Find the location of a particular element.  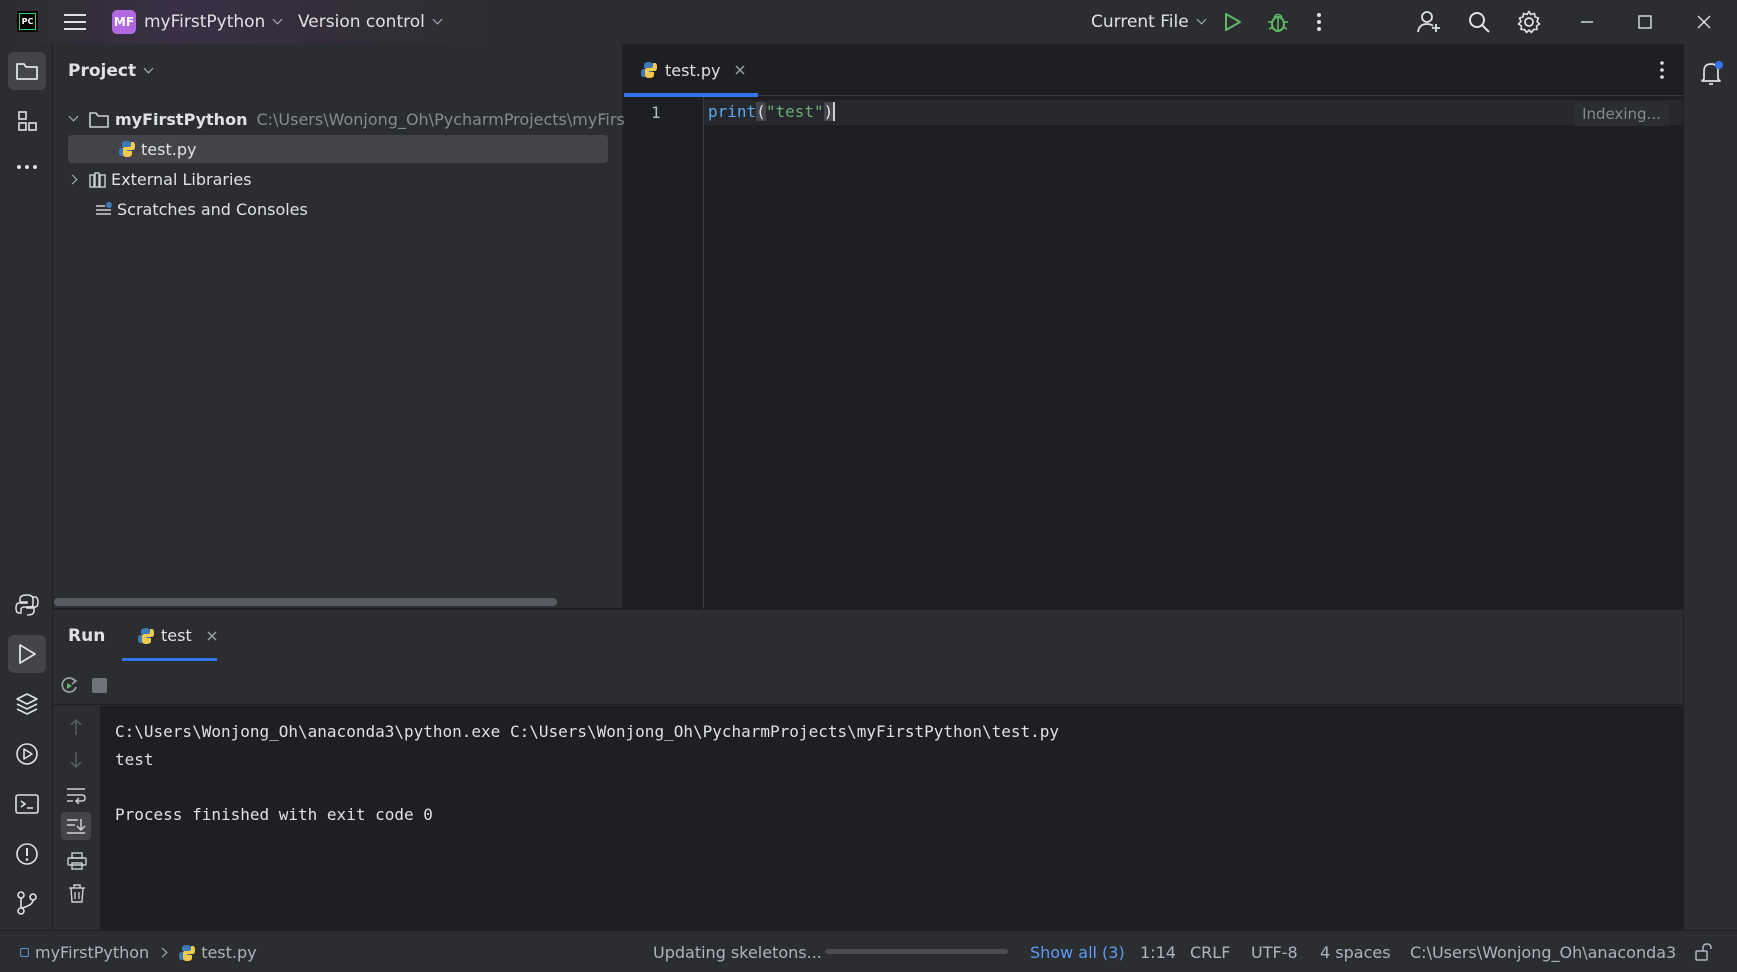

run-tab-test: test is located at coordinates (177, 635).